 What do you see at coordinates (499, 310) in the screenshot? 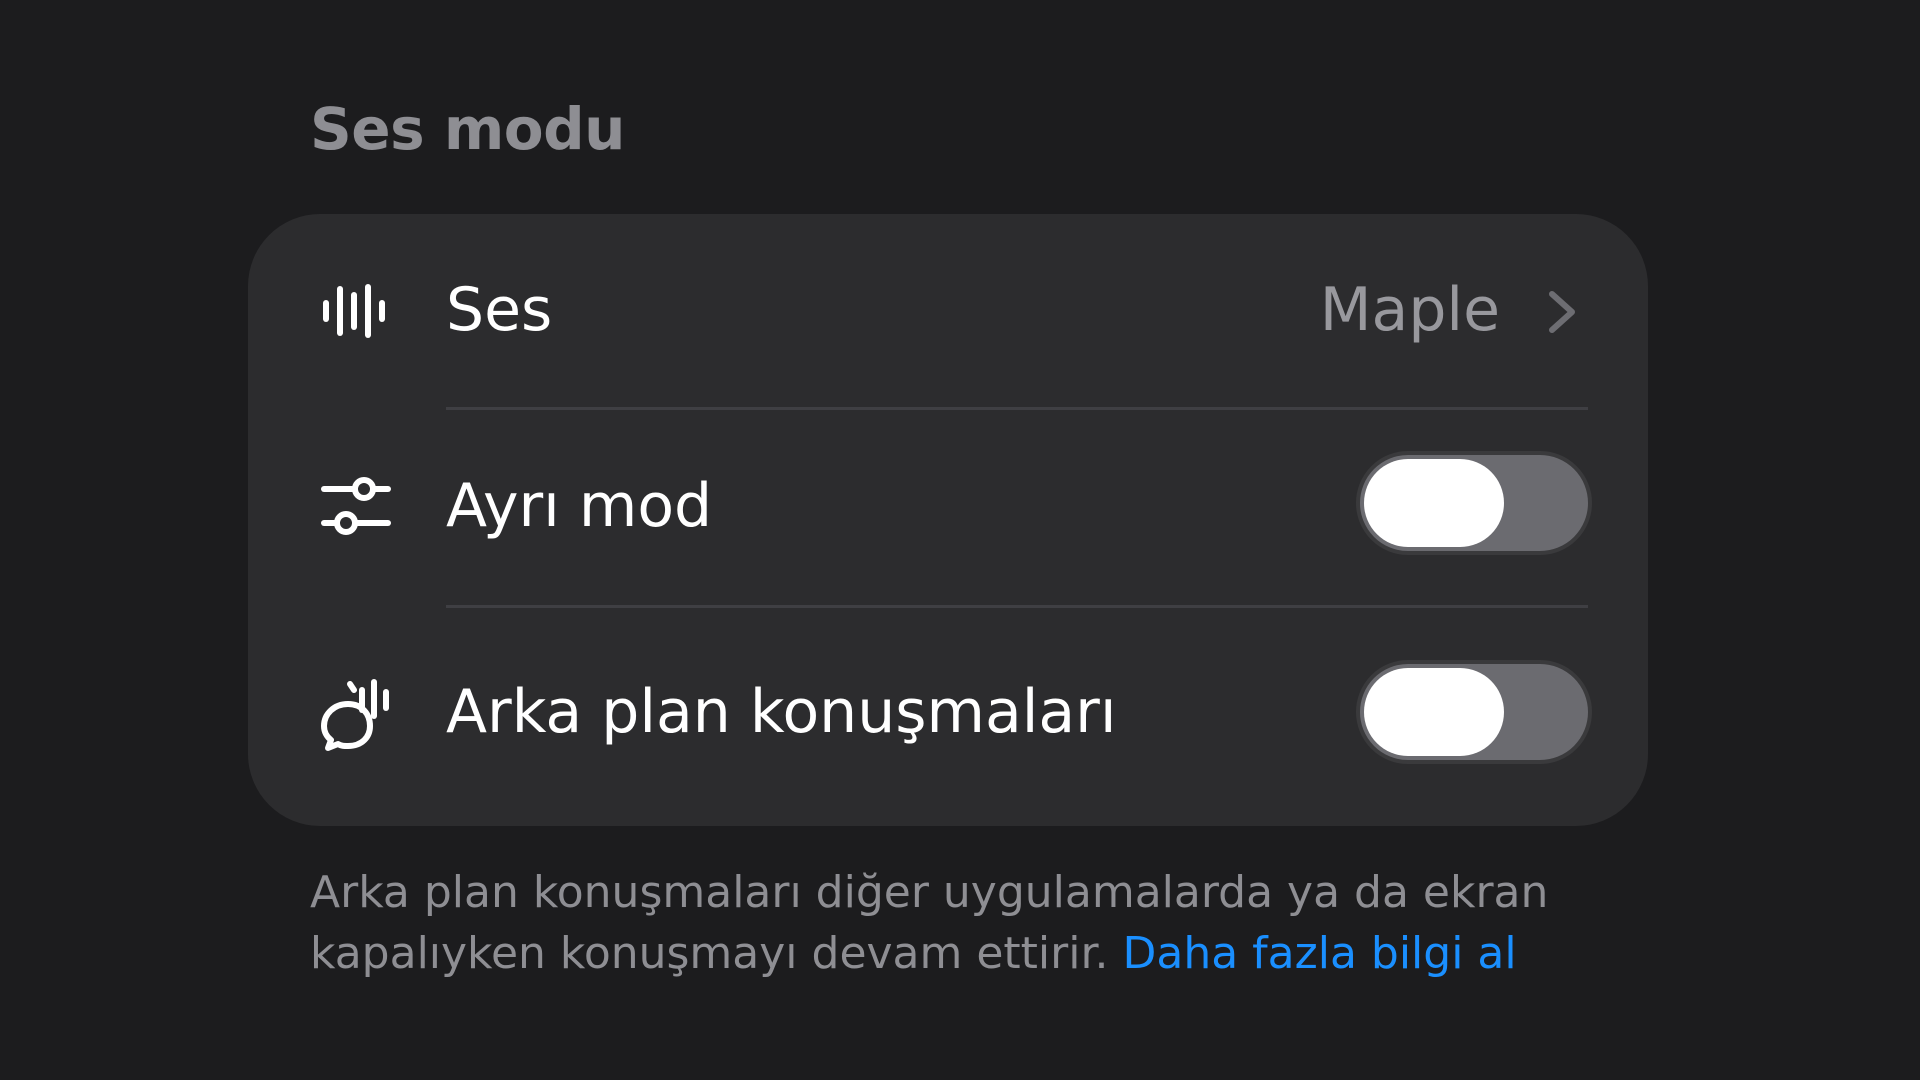
I see `voice-row-label: Ses` at bounding box center [499, 310].